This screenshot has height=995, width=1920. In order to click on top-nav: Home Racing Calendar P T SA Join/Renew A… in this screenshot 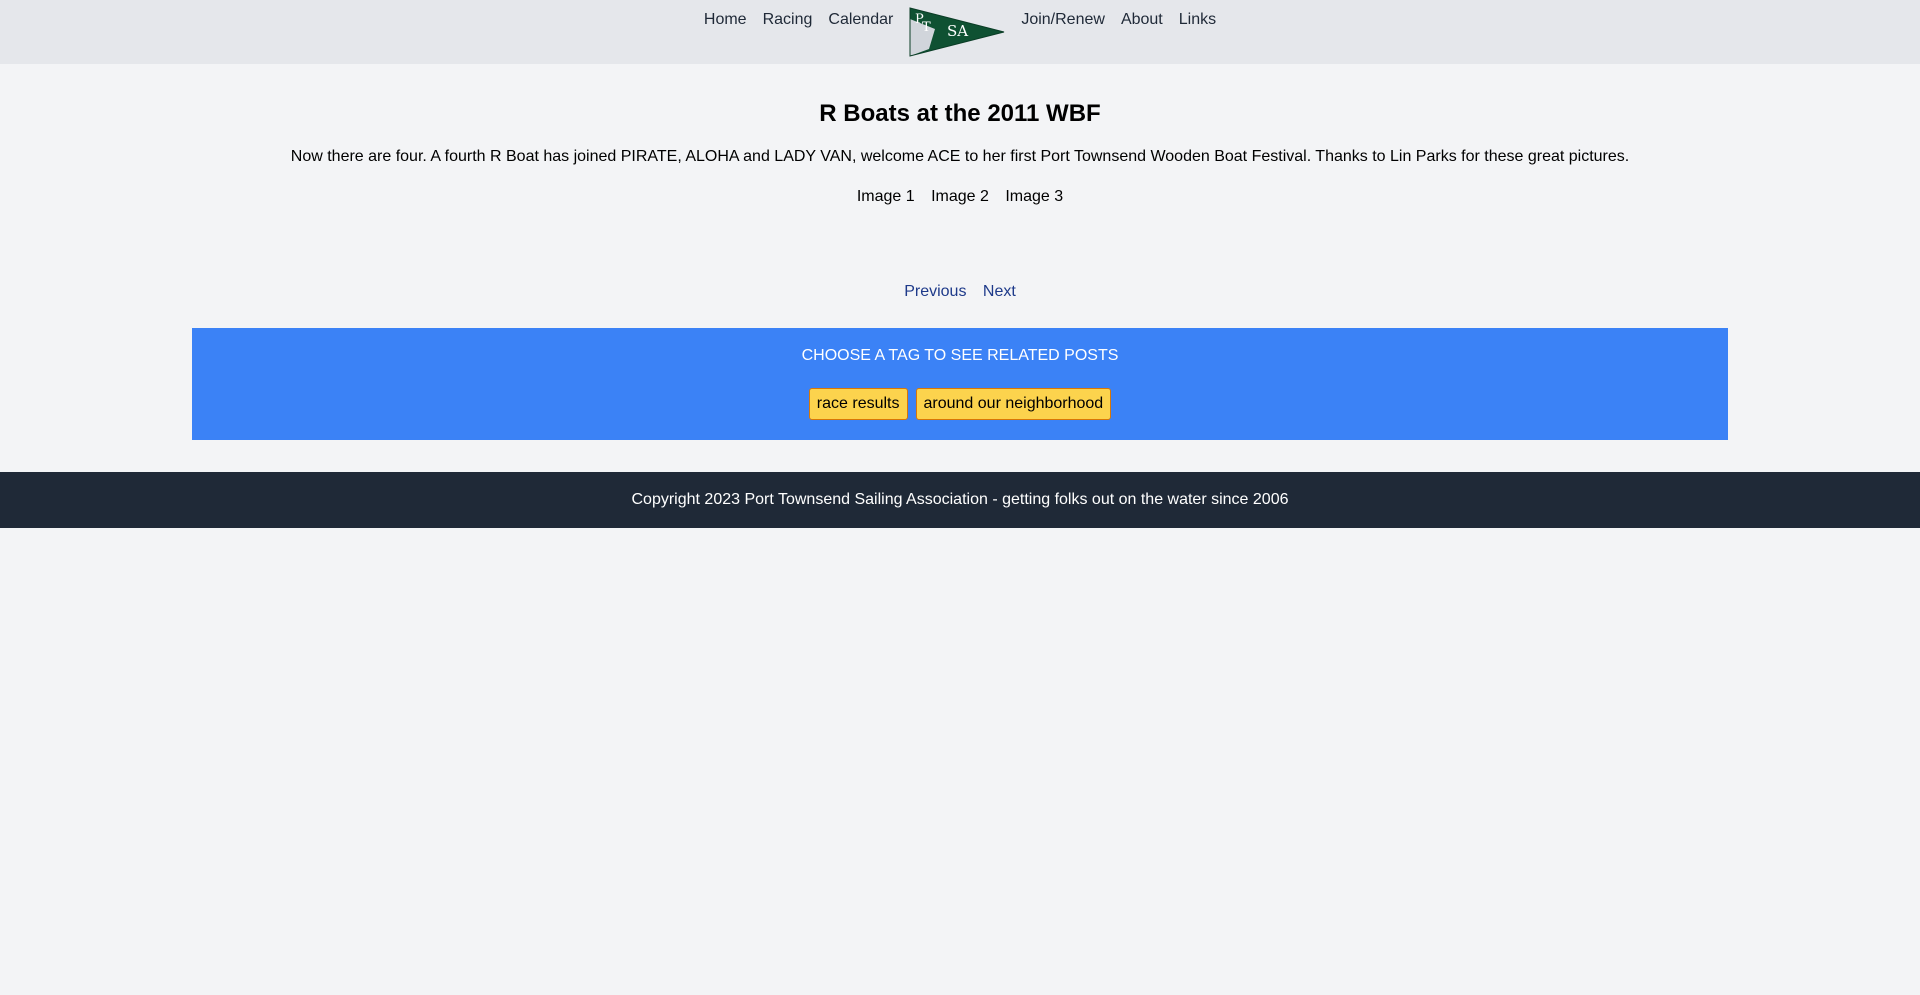, I will do `click(960, 32)`.